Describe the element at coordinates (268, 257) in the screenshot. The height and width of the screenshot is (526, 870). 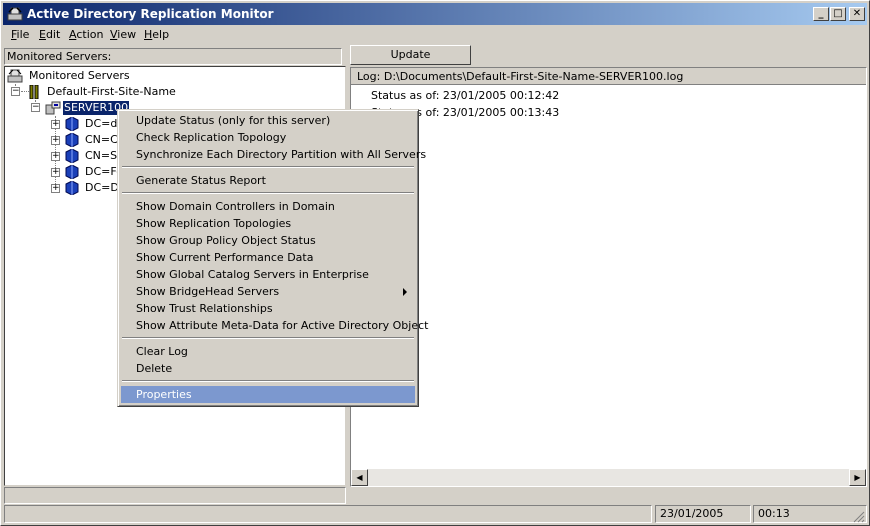
I see `menu-item-show-performance-data: Show Current Performance Data` at that location.